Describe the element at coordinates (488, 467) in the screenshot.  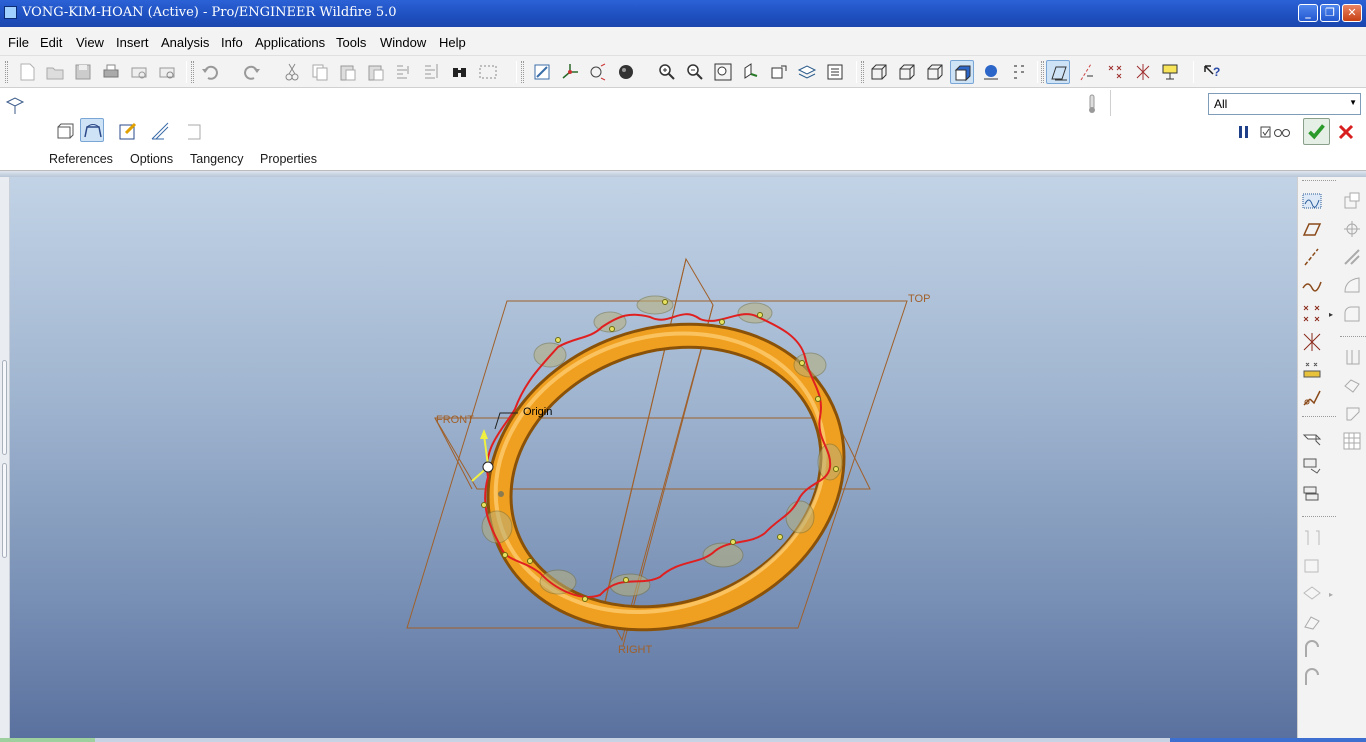
I see `start-point-handle` at that location.